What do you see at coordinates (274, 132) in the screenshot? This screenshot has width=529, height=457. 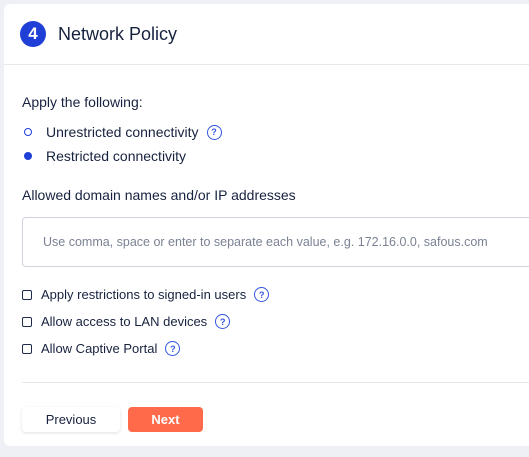 I see `radio-unrestricted-connectivity: Unrestricted connectivity ?` at bounding box center [274, 132].